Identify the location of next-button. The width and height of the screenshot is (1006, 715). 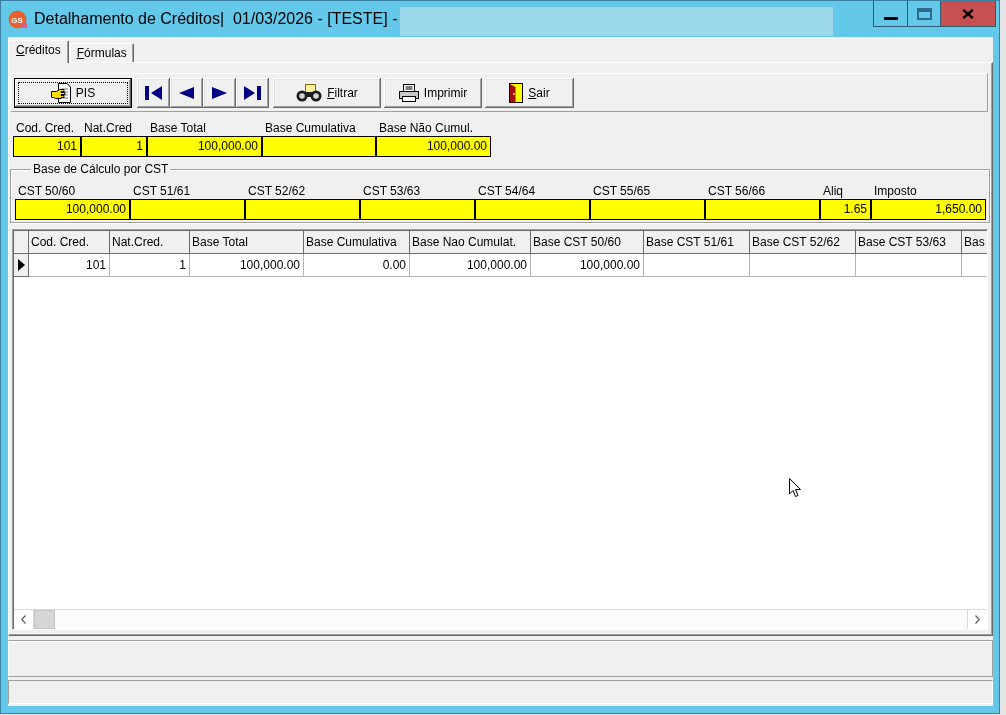
(219, 93).